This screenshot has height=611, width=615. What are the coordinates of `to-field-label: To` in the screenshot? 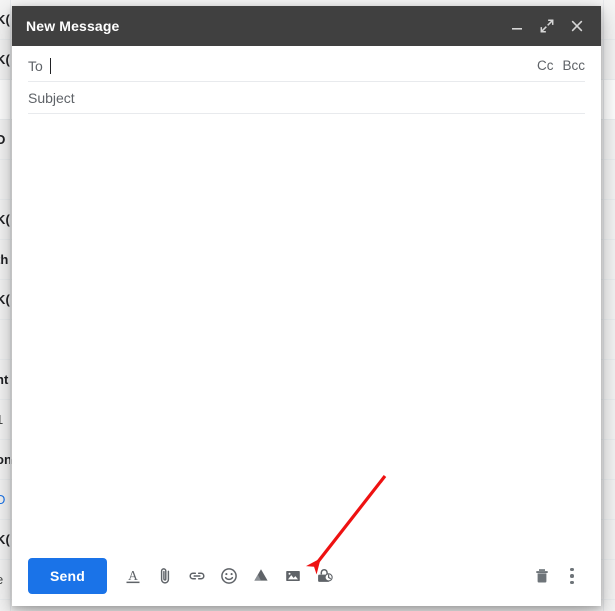 It's located at (35, 65).